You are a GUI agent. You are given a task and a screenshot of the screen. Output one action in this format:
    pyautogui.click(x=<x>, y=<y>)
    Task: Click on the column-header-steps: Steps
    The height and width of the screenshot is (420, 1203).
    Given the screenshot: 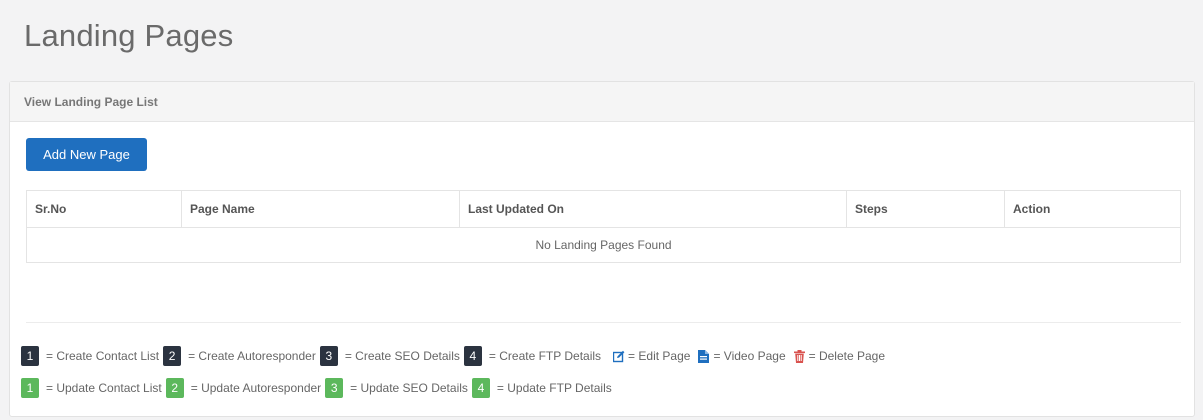 What is the action you would take?
    pyautogui.click(x=925, y=209)
    